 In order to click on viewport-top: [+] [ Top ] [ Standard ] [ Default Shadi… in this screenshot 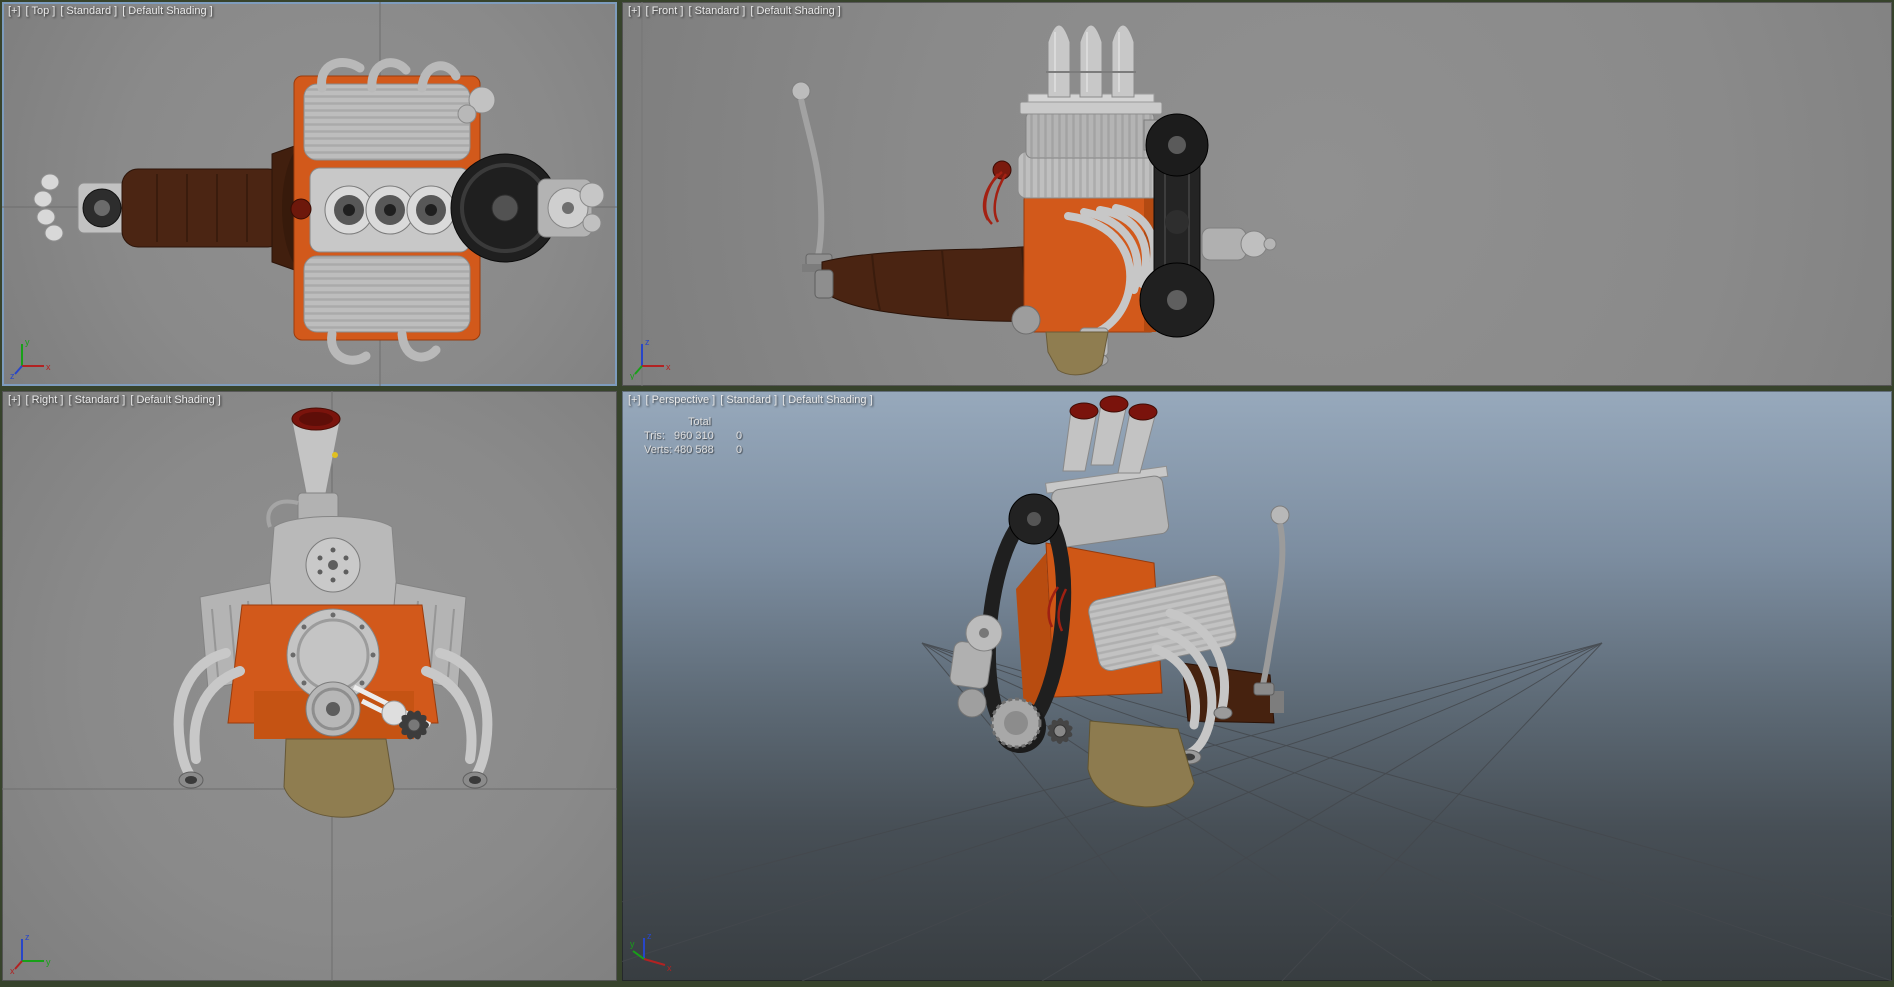, I will do `click(309, 194)`.